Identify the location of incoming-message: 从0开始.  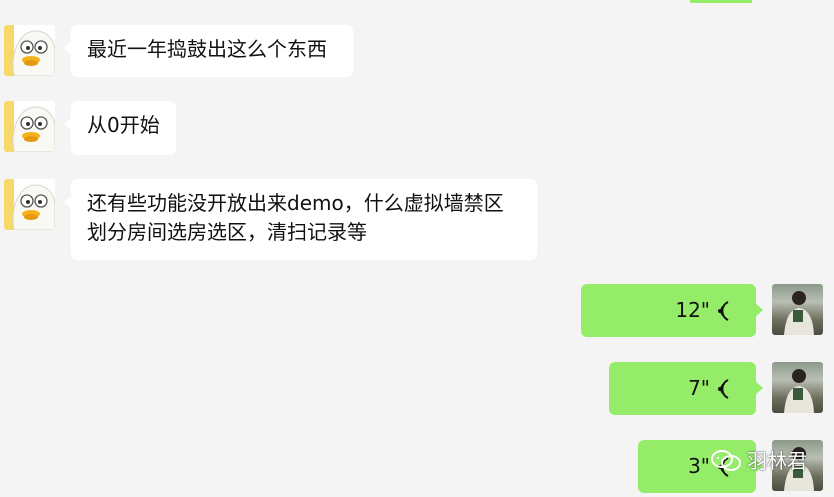
(120, 128).